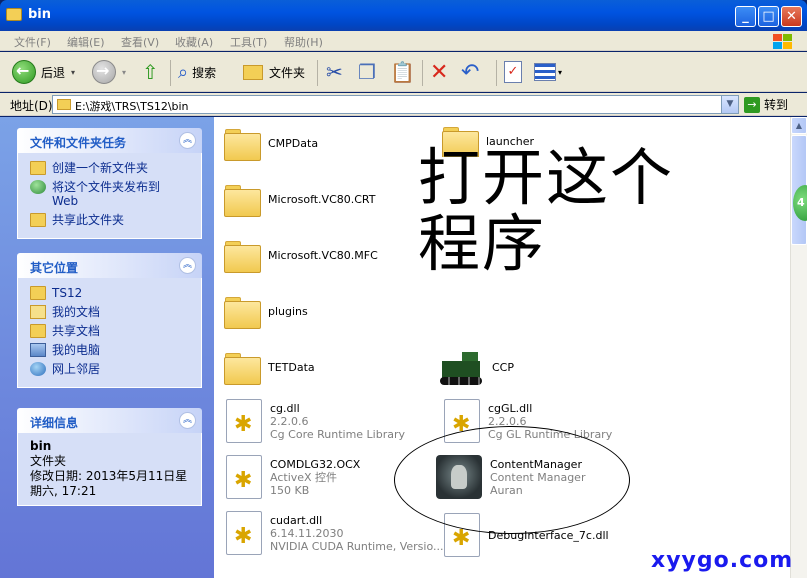 Image resolution: width=807 pixels, height=578 pixels. I want to click on paste-button: 📋, so click(402, 72).